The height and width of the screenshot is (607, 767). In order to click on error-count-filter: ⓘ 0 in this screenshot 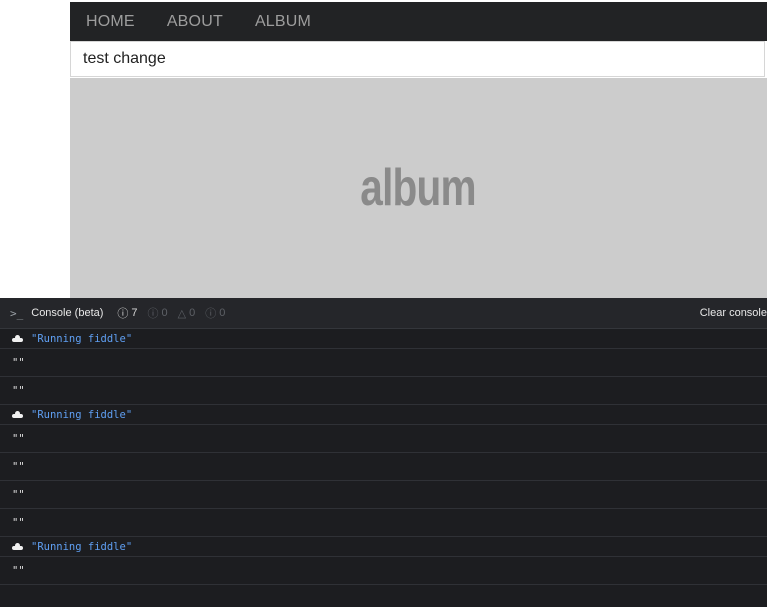, I will do `click(215, 313)`.